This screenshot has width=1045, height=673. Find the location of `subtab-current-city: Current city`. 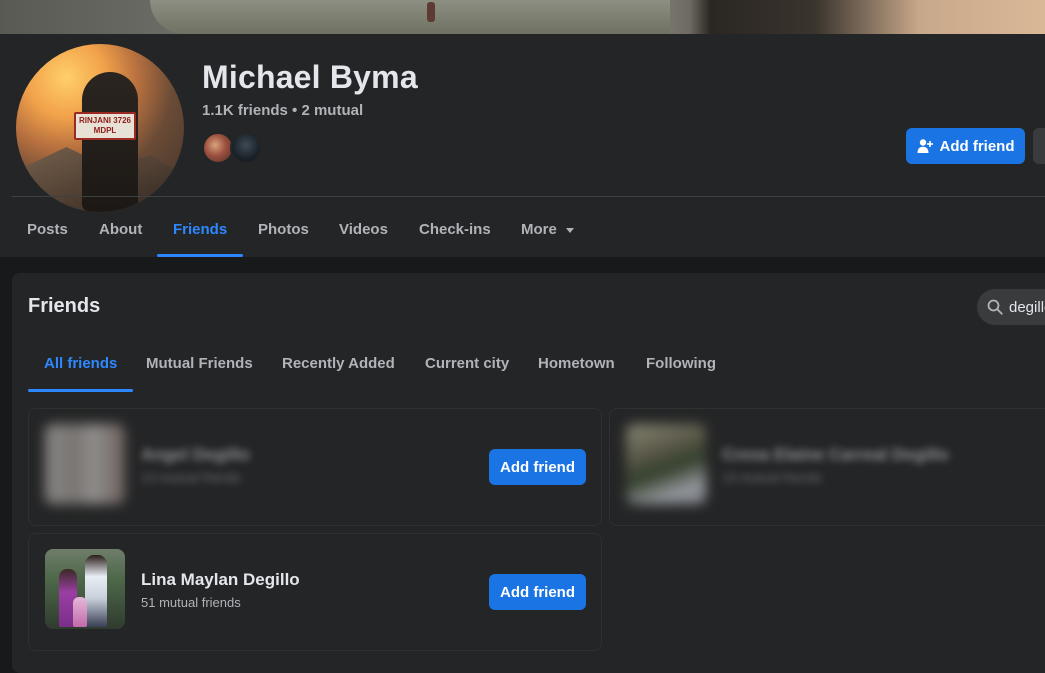

subtab-current-city: Current city is located at coordinates (467, 363).